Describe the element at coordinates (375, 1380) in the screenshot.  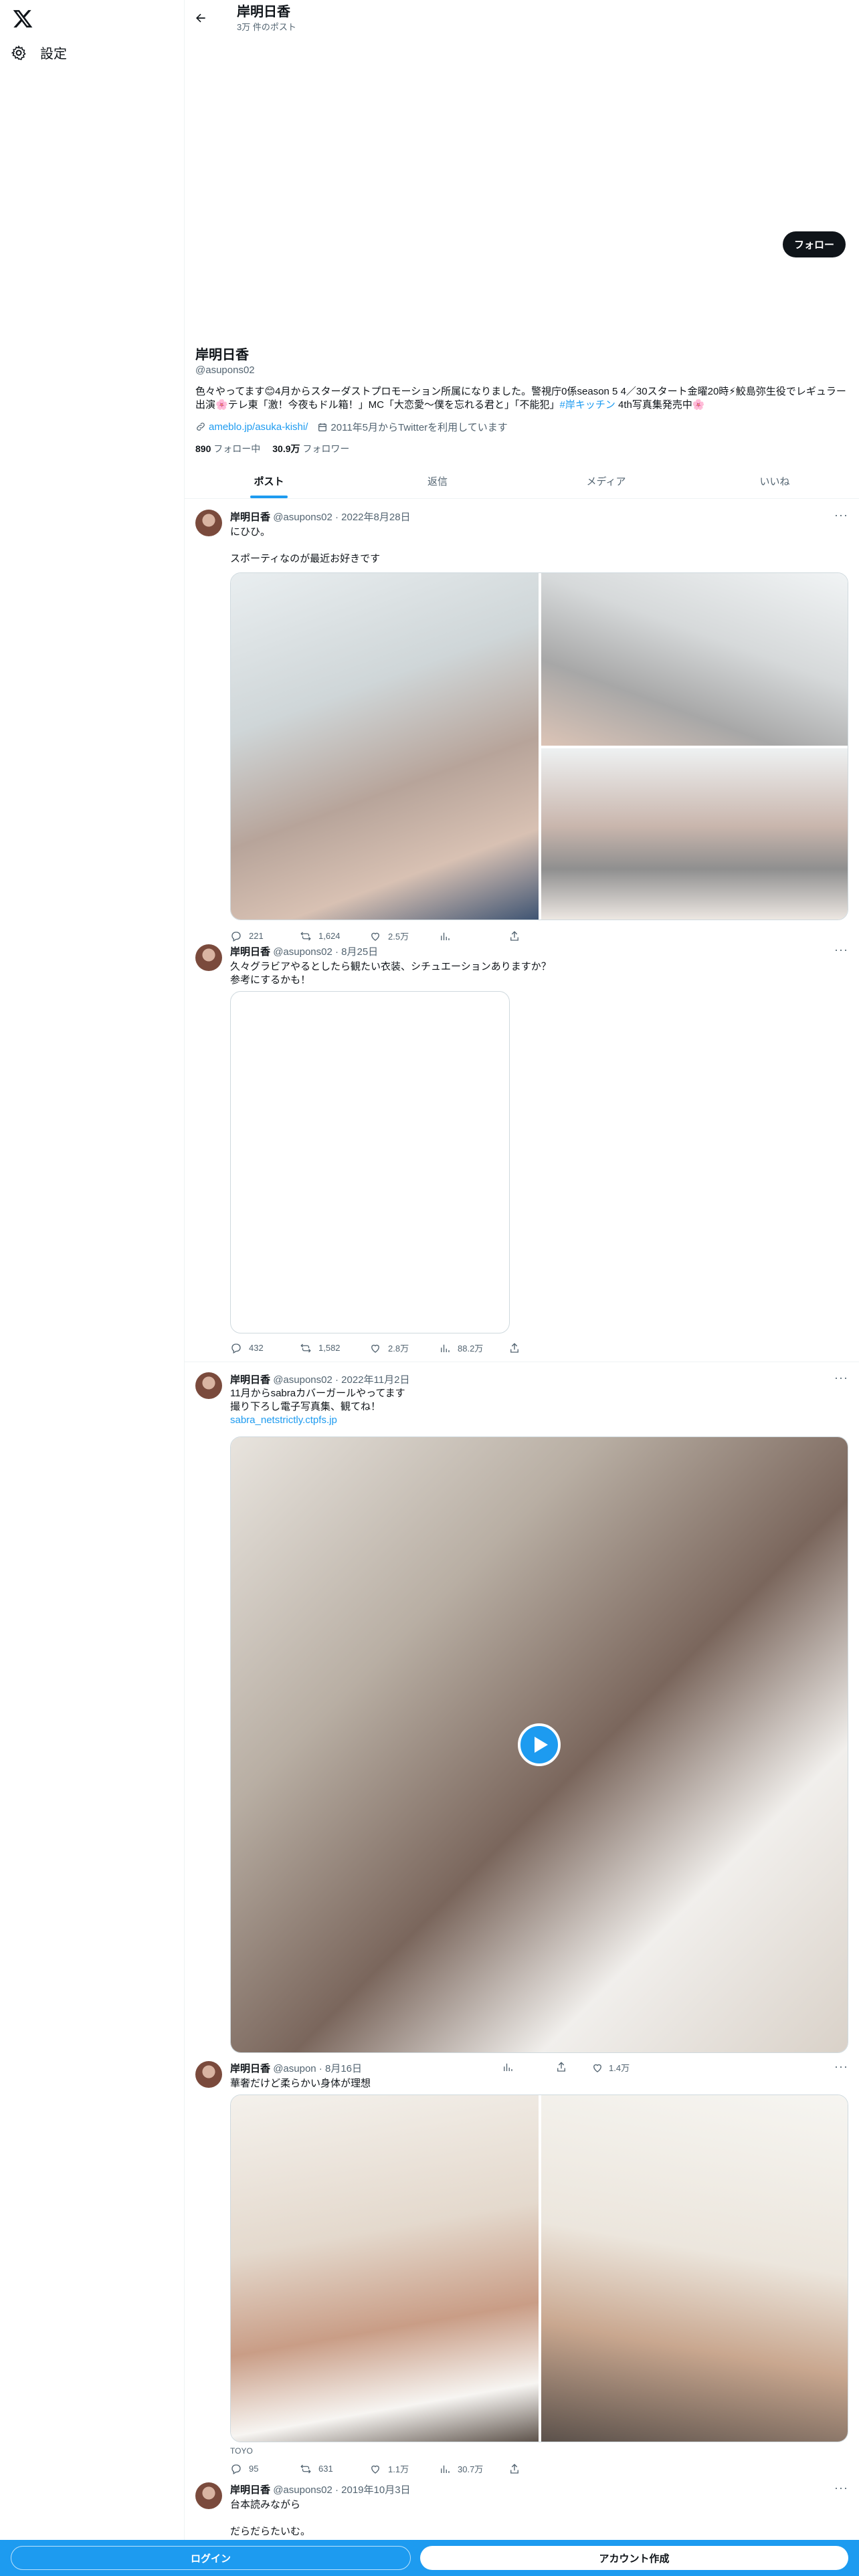
I see `post-date: 2022年11月2日` at that location.